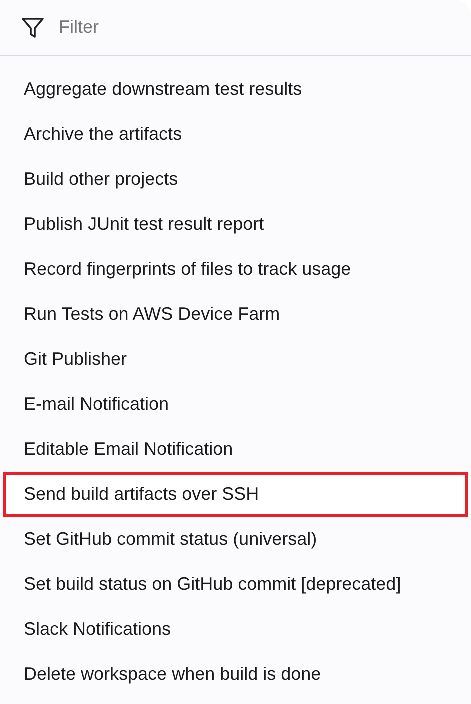  I want to click on filter-icon, so click(33, 28).